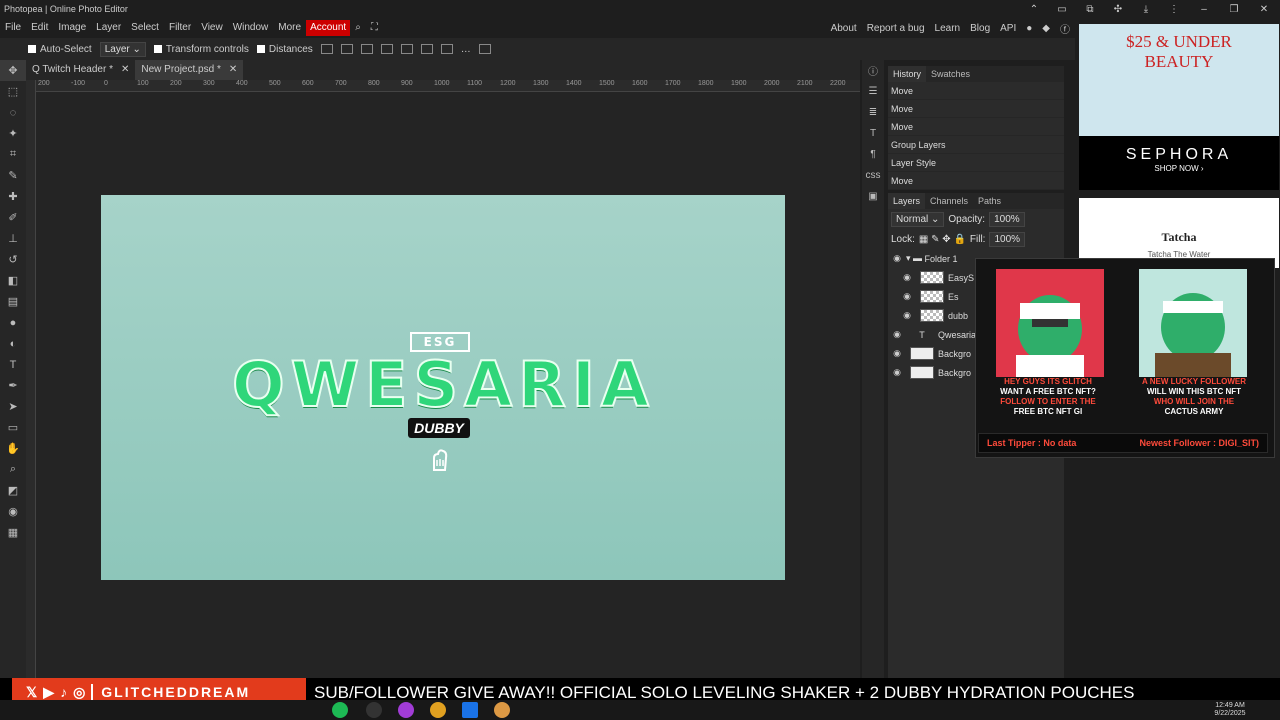  What do you see at coordinates (13, 91) in the screenshot?
I see `marquee-tool-icon: ⬚` at bounding box center [13, 91].